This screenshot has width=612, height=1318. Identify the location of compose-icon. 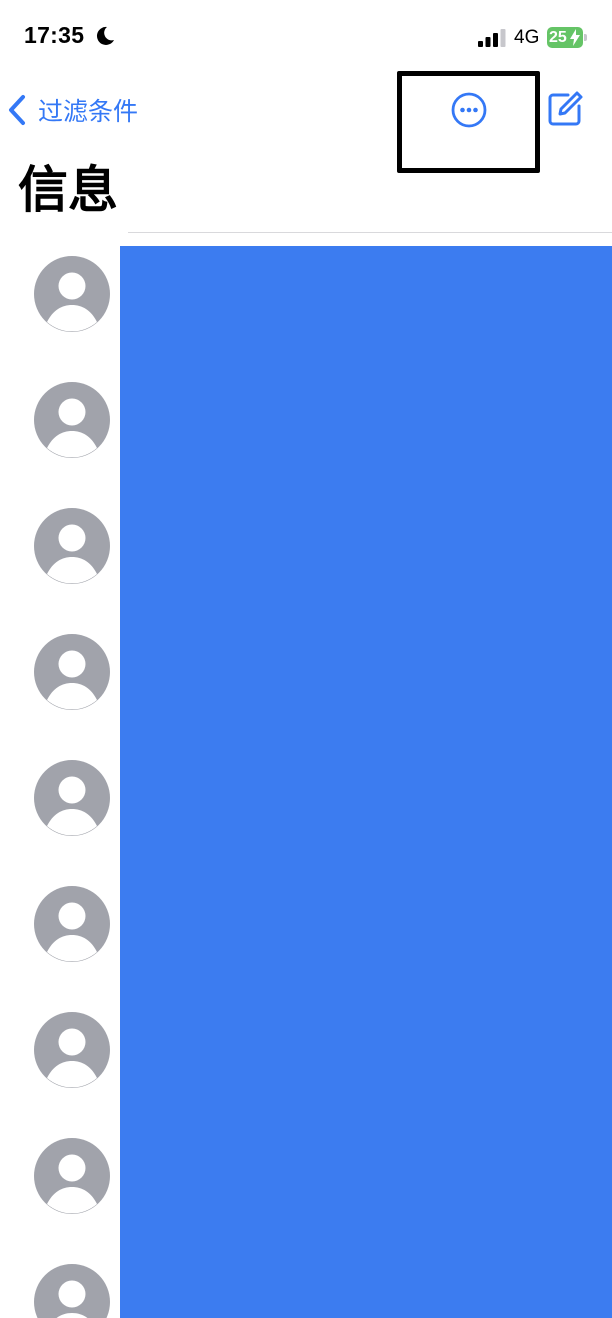
(565, 109).